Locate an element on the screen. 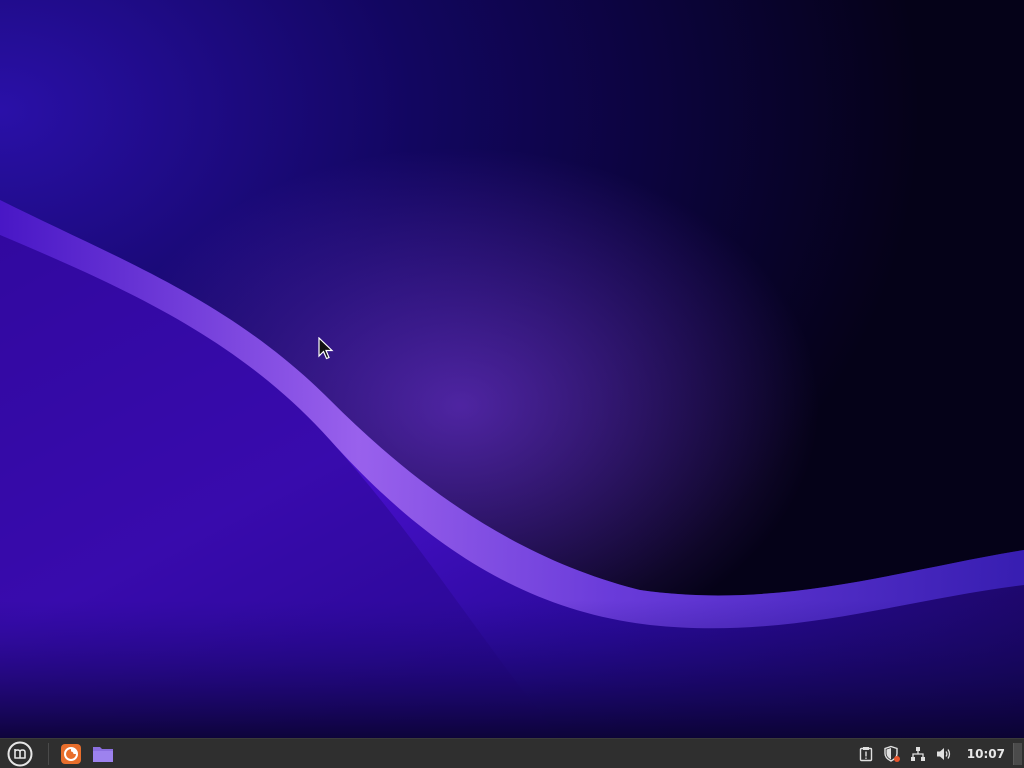 Image resolution: width=1024 pixels, height=768 pixels. clipboard-alert-icon is located at coordinates (865, 753).